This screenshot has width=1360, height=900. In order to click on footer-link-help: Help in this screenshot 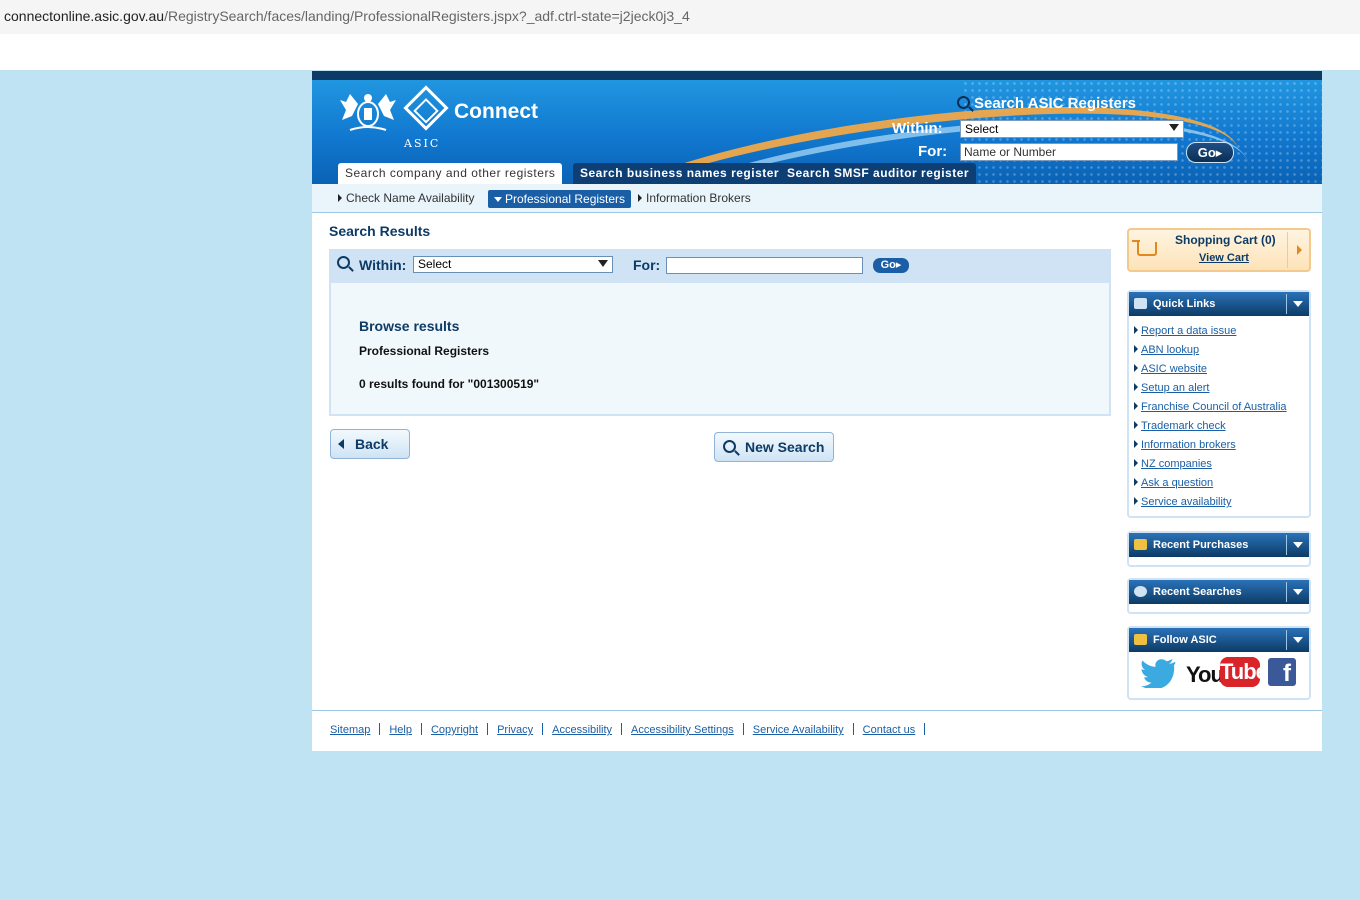, I will do `click(400, 730)`.